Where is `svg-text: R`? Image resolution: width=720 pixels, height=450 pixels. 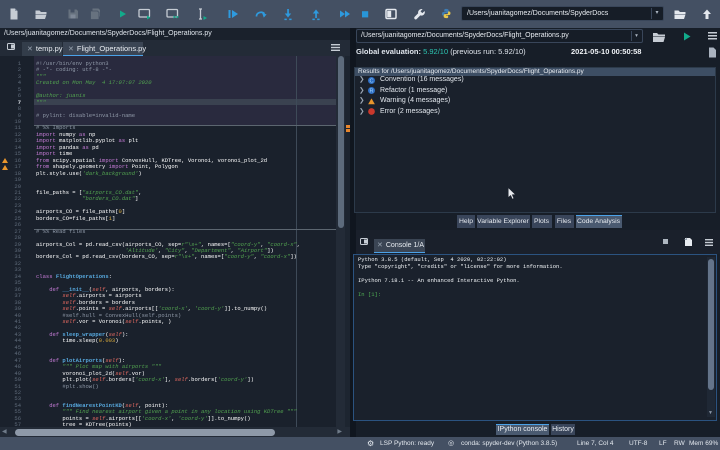
svg-text: R is located at coordinates (371, 92).